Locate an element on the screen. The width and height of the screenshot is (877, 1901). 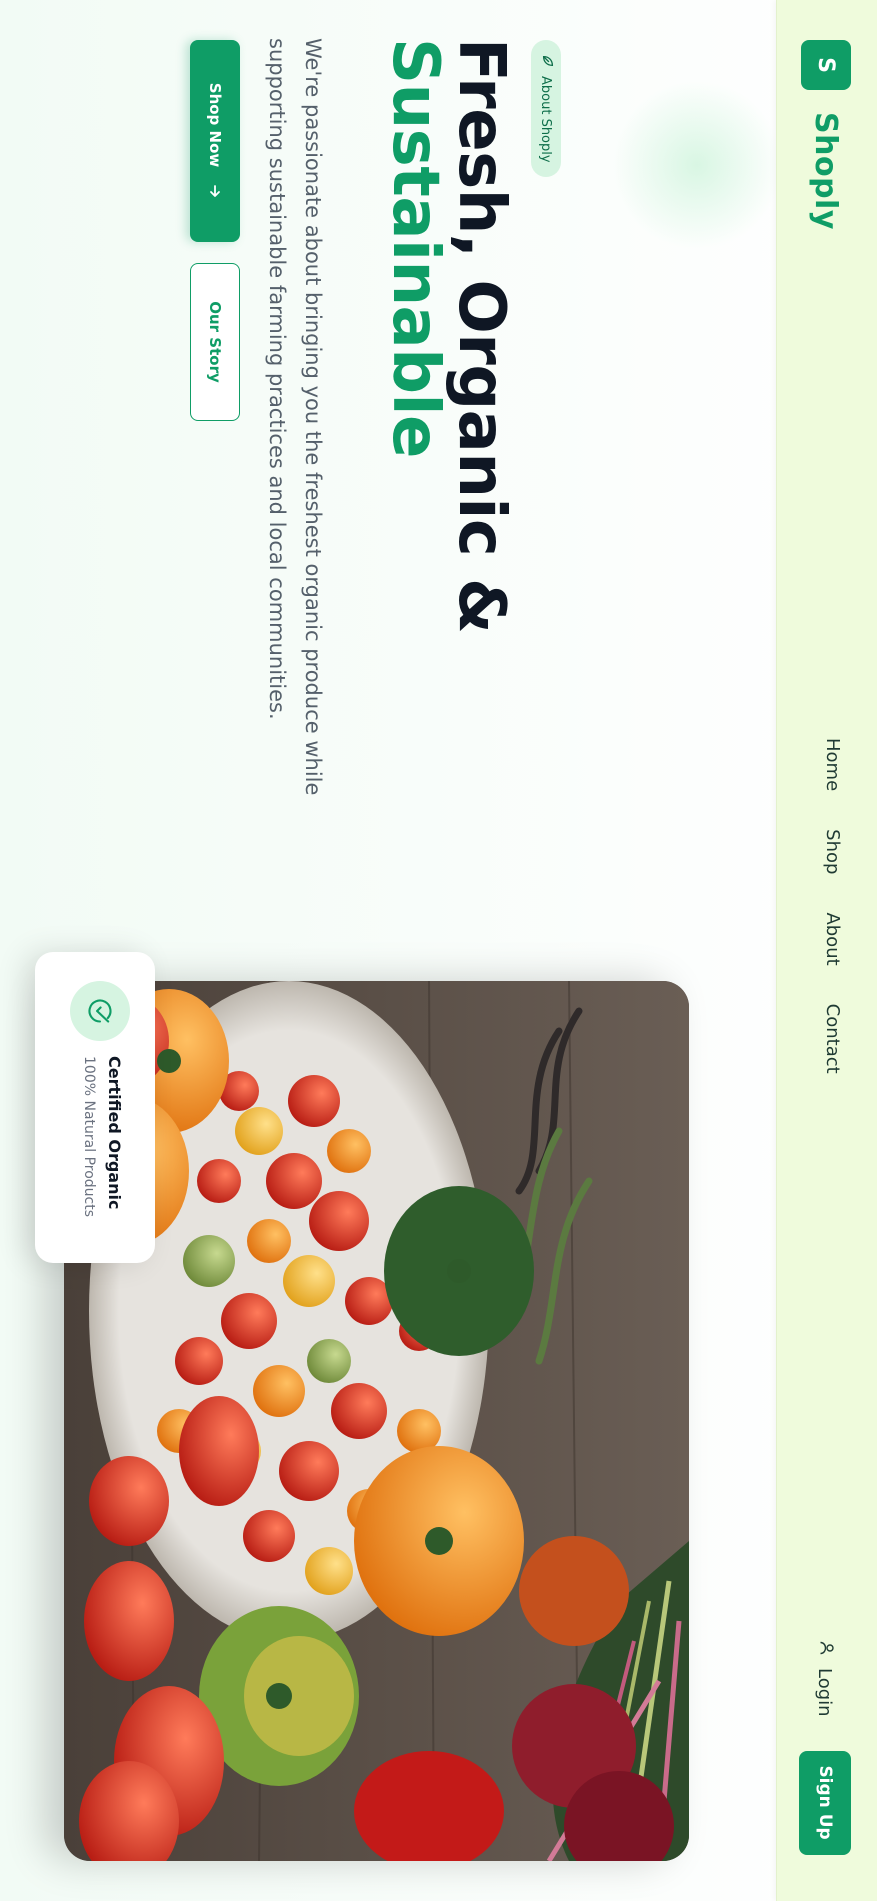
badge-label: About Shoply is located at coordinates (546, 119).